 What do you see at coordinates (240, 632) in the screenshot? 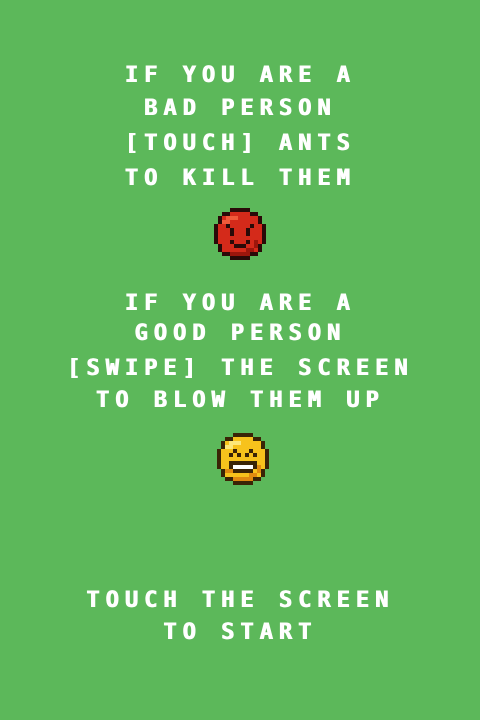
I see `start-prompt-line-2: TO START` at bounding box center [240, 632].